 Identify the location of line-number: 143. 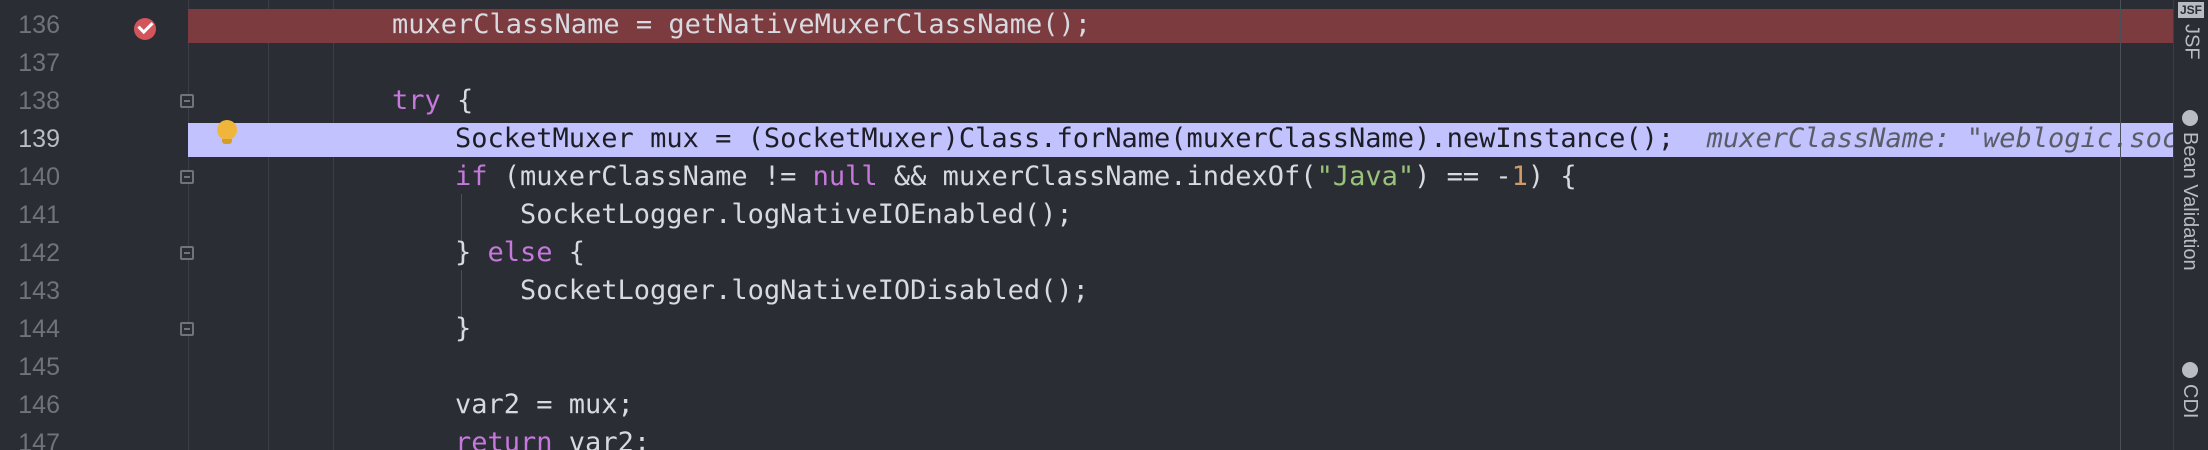
(39, 291).